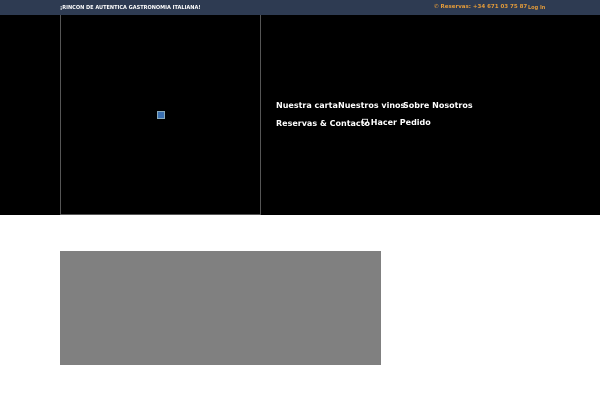 This screenshot has width=600, height=400. Describe the element at coordinates (484, 7) in the screenshot. I see `phone-text: Reservas: +34 671 03 75 87` at that location.